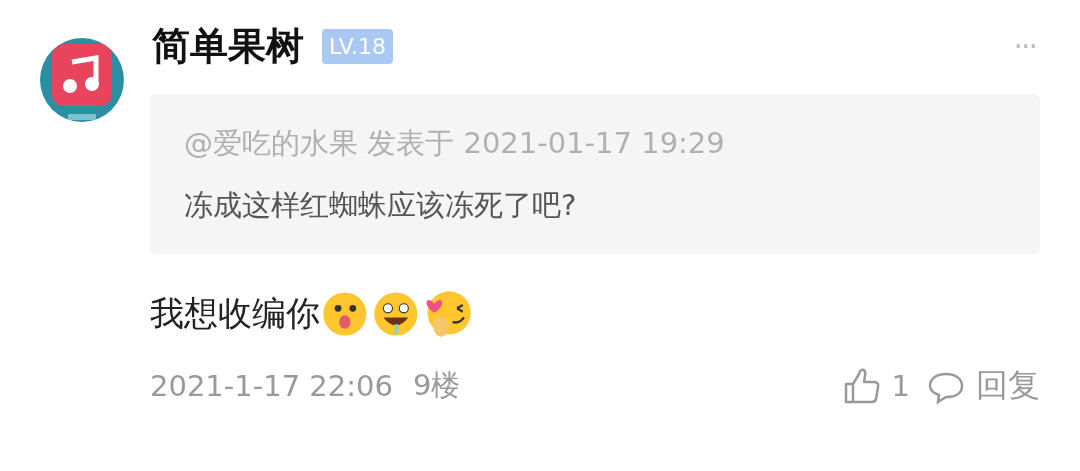 The height and width of the screenshot is (471, 1080). Describe the element at coordinates (381, 205) in the screenshot. I see `quote-text: 冻成这样红蜘蛛应该冻死了吧?` at that location.